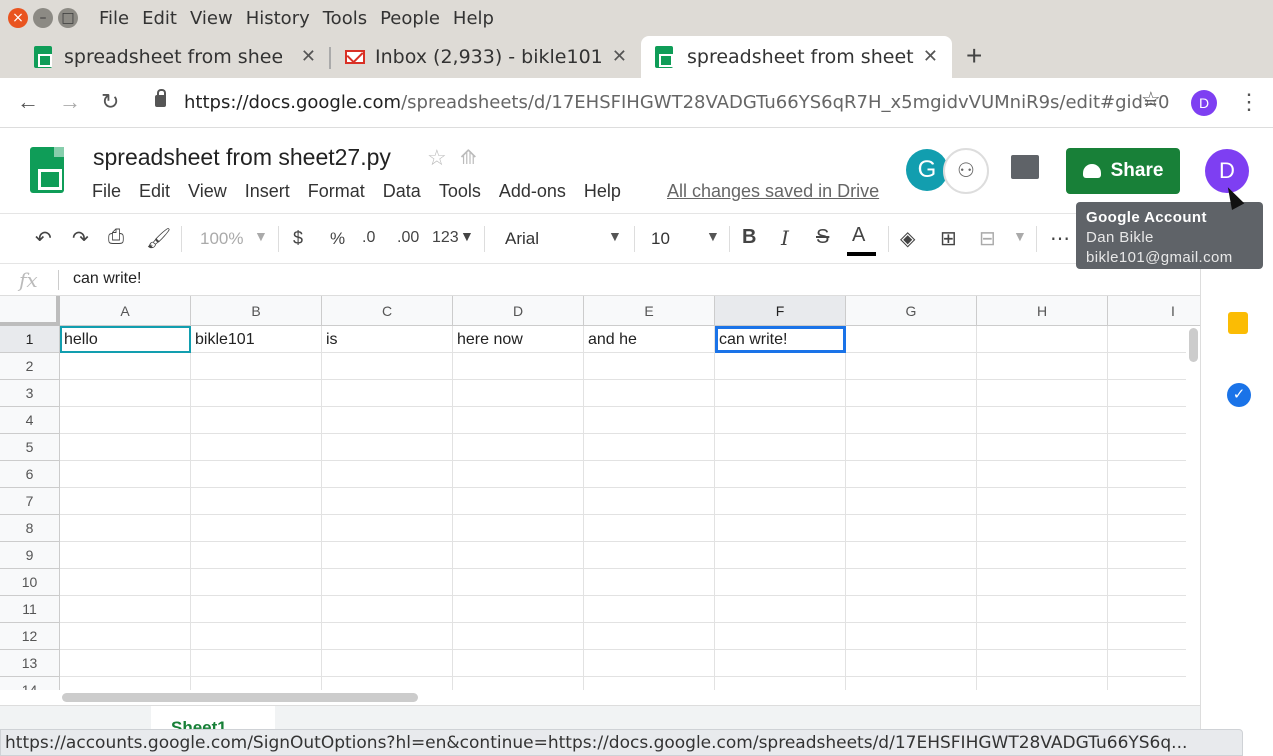  I want to click on column-header-d: D, so click(518, 311).